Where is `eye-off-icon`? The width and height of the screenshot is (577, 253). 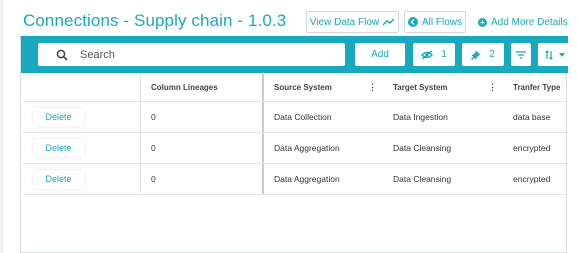
eye-off-icon is located at coordinates (427, 54).